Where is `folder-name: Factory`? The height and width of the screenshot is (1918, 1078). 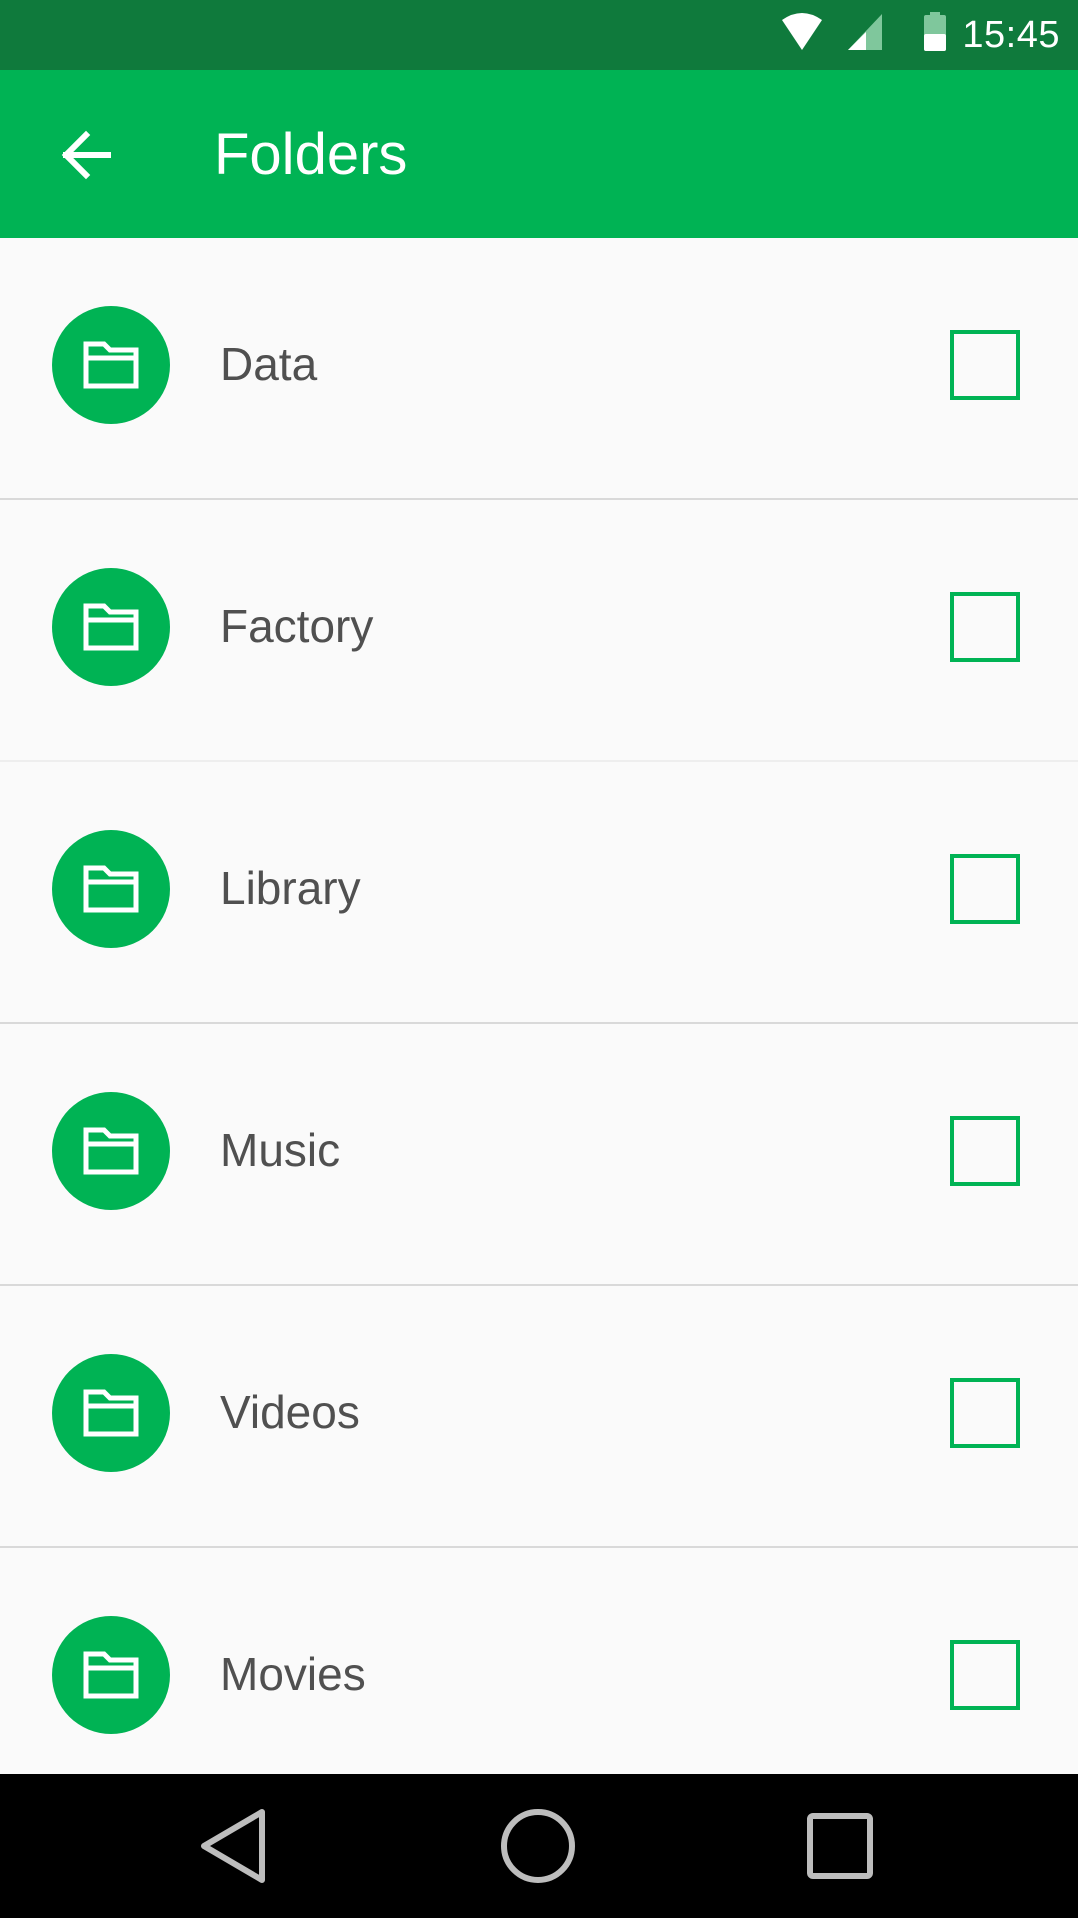
folder-name: Factory is located at coordinates (297, 626).